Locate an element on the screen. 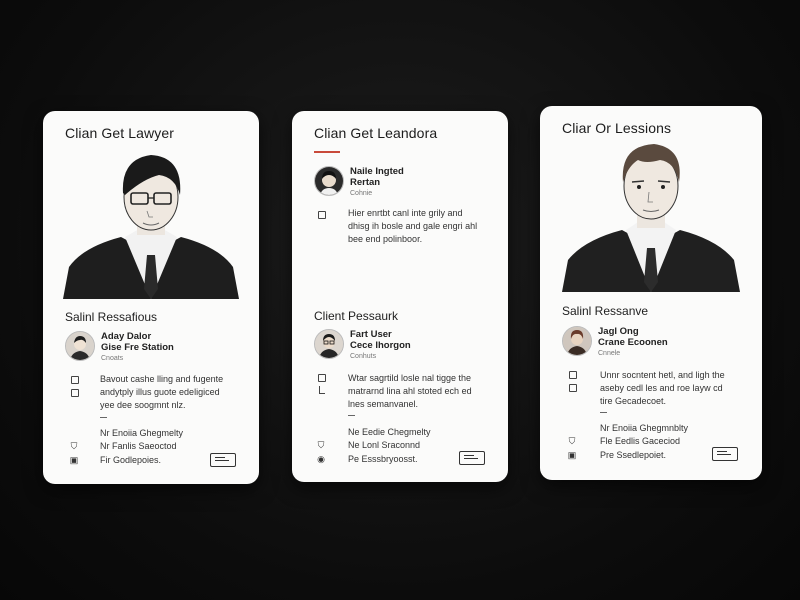 Image resolution: width=800 pixels, height=600 pixels. contact-meta: Cohnie is located at coordinates (361, 193).